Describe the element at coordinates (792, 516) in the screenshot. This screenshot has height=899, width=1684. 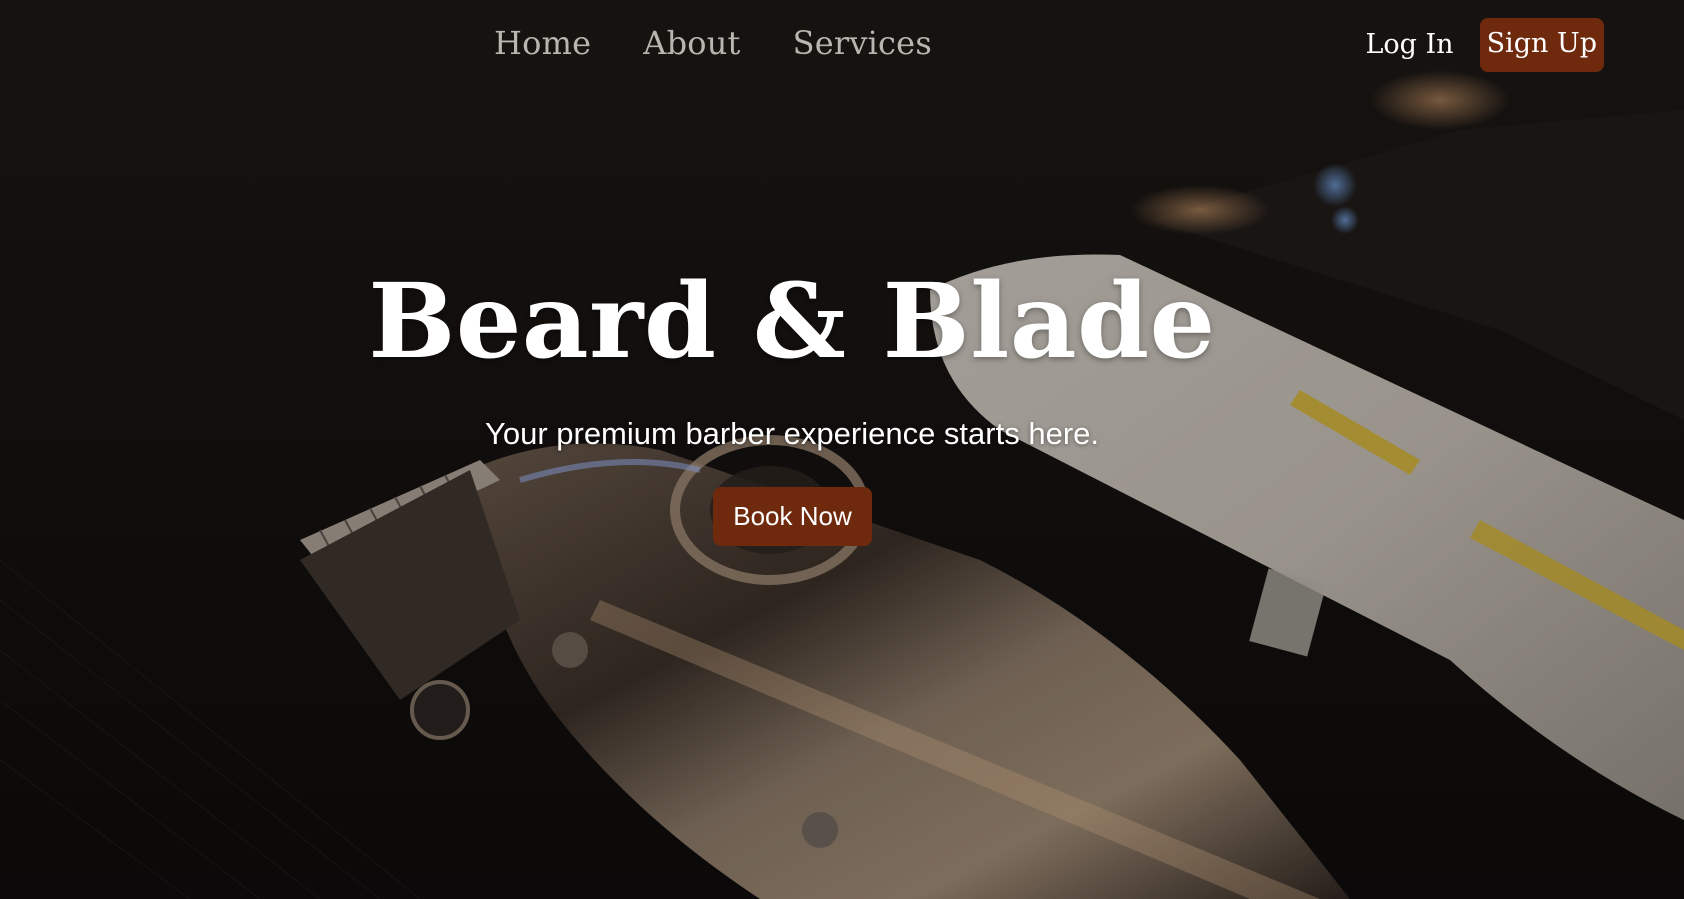
I see `book-now-button: Book Now` at that location.